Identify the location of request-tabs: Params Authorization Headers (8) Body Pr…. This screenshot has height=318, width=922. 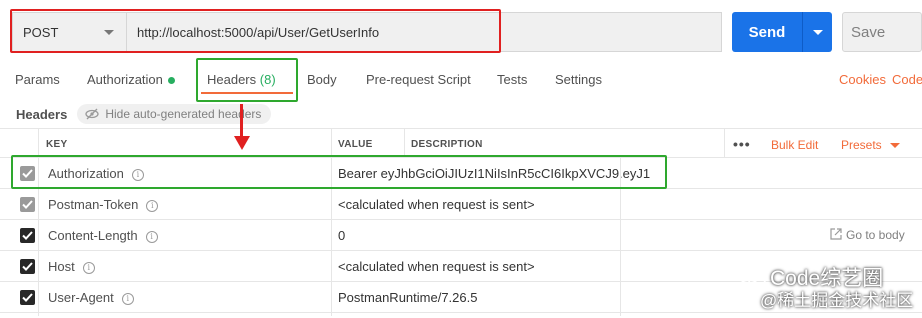
(461, 80).